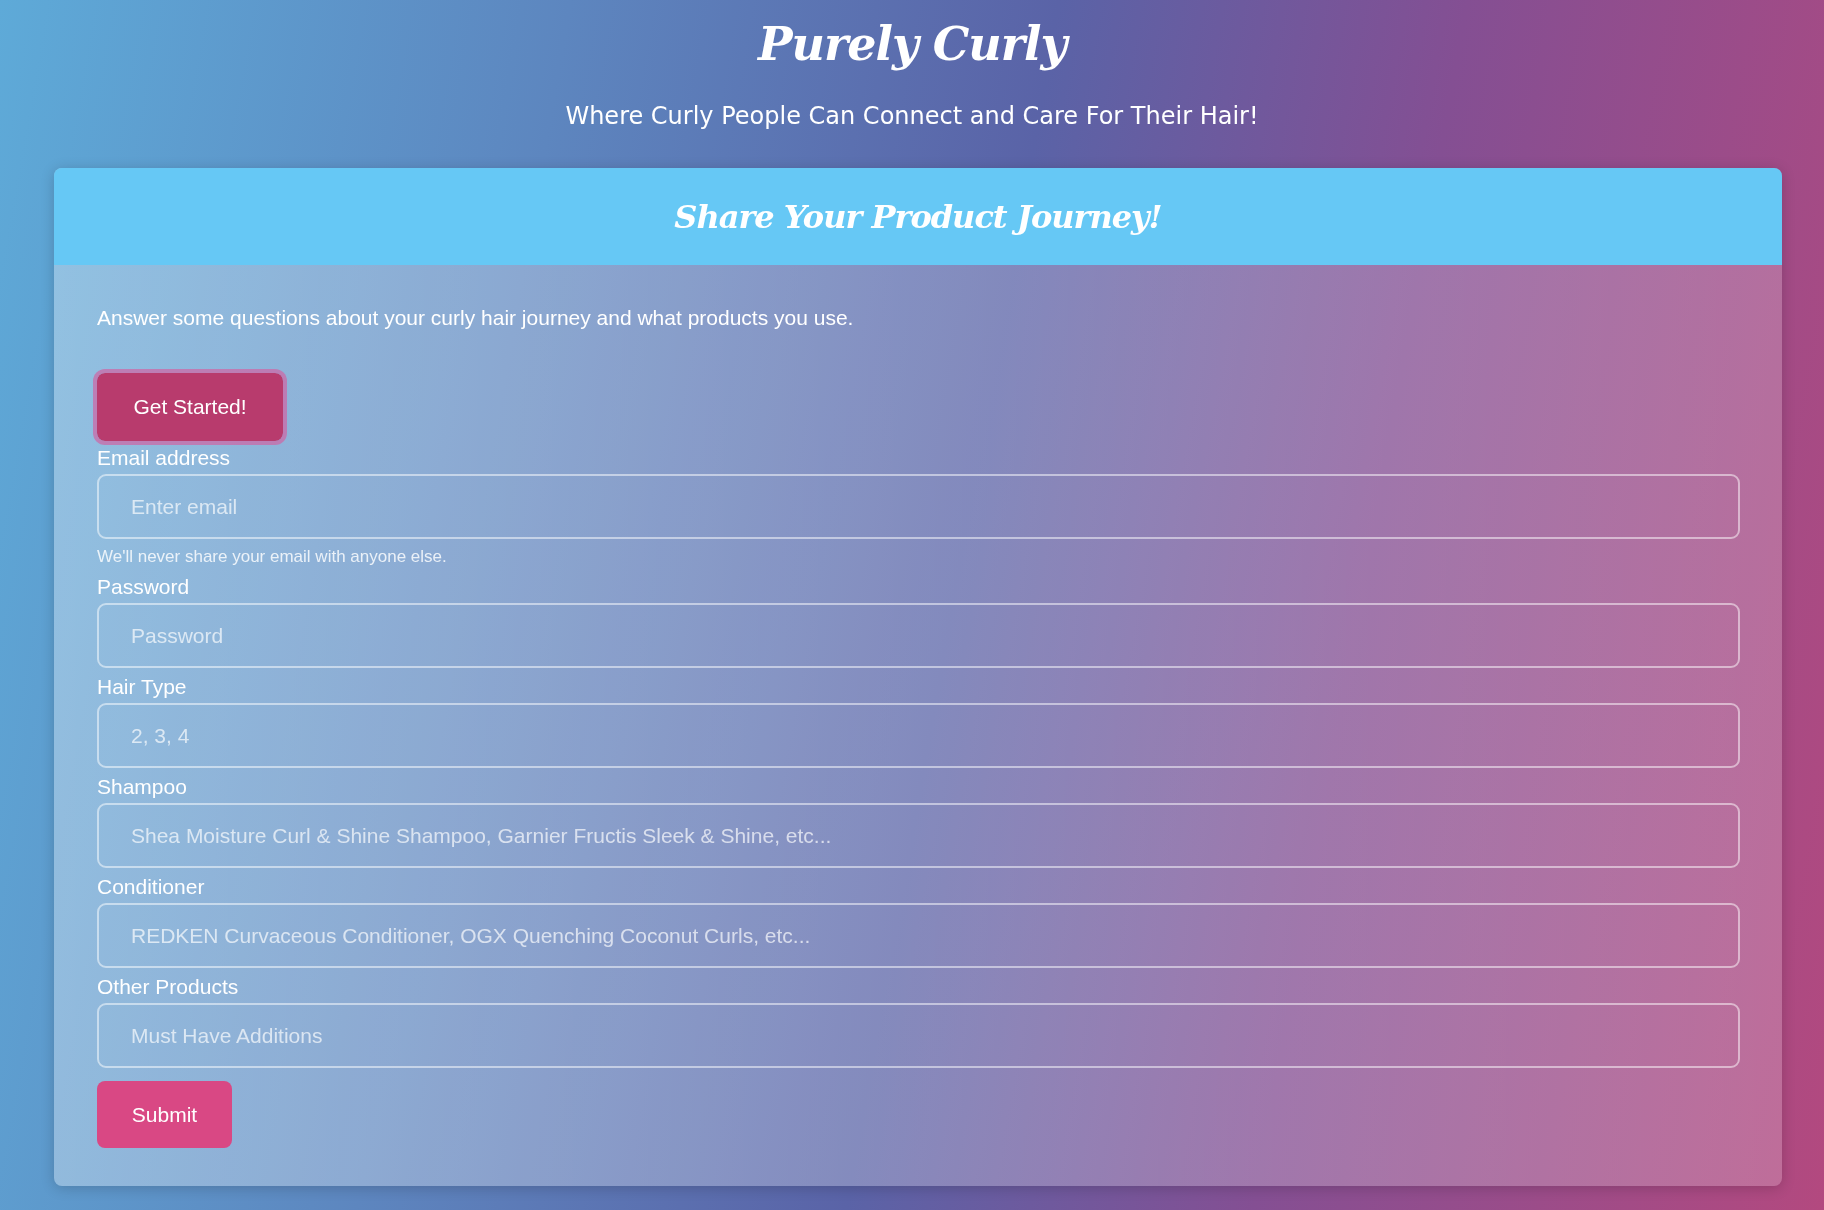 The image size is (1824, 1210). Describe the element at coordinates (190, 407) in the screenshot. I see `get-started-button: Get Started!` at that location.